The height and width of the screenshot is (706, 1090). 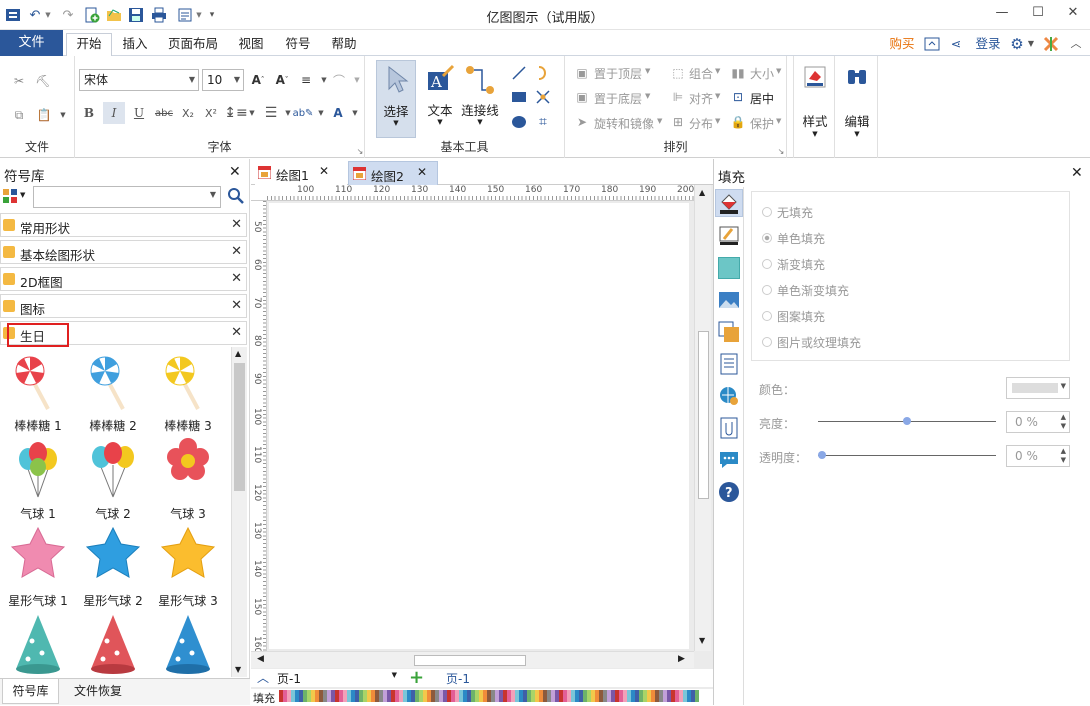 What do you see at coordinates (10, 196) in the screenshot?
I see `library-grid-icon` at bounding box center [10, 196].